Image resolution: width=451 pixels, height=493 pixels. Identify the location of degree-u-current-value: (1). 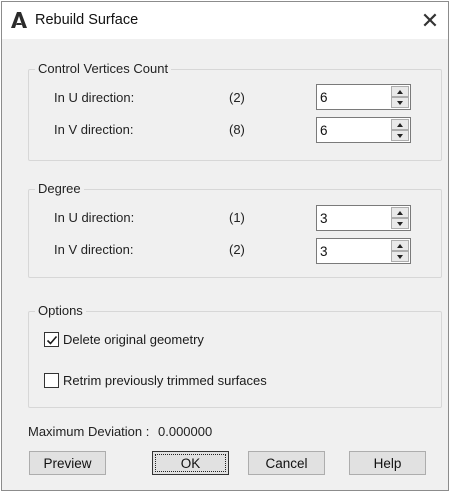
(237, 217).